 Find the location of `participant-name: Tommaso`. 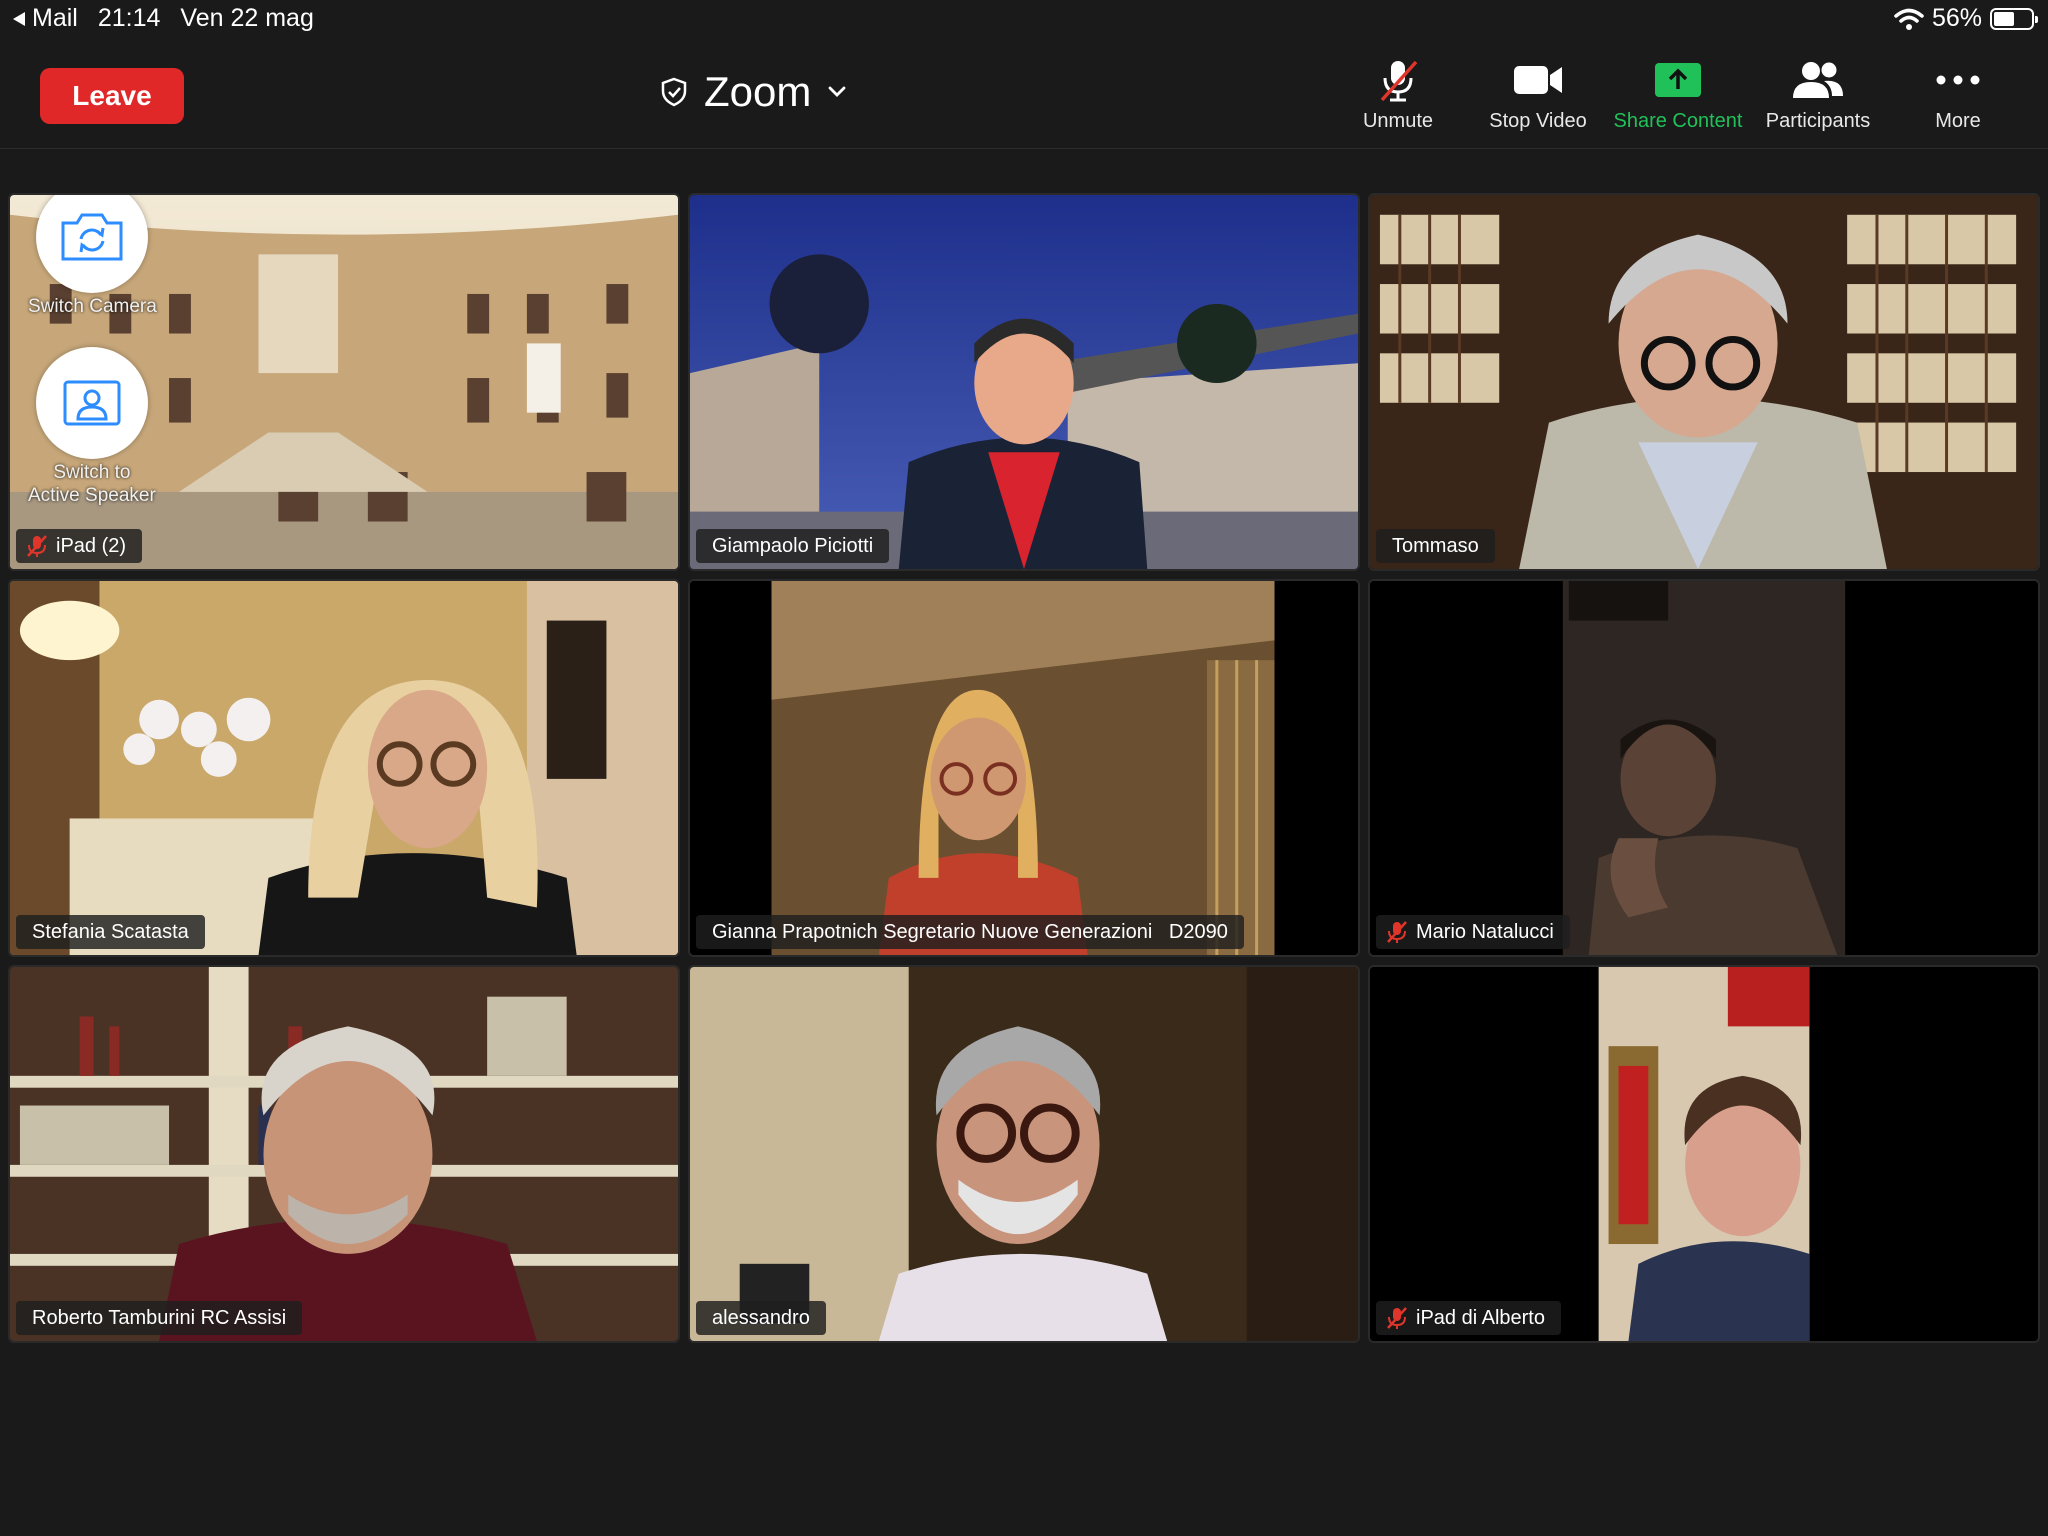

participant-name: Tommaso is located at coordinates (1435, 545).